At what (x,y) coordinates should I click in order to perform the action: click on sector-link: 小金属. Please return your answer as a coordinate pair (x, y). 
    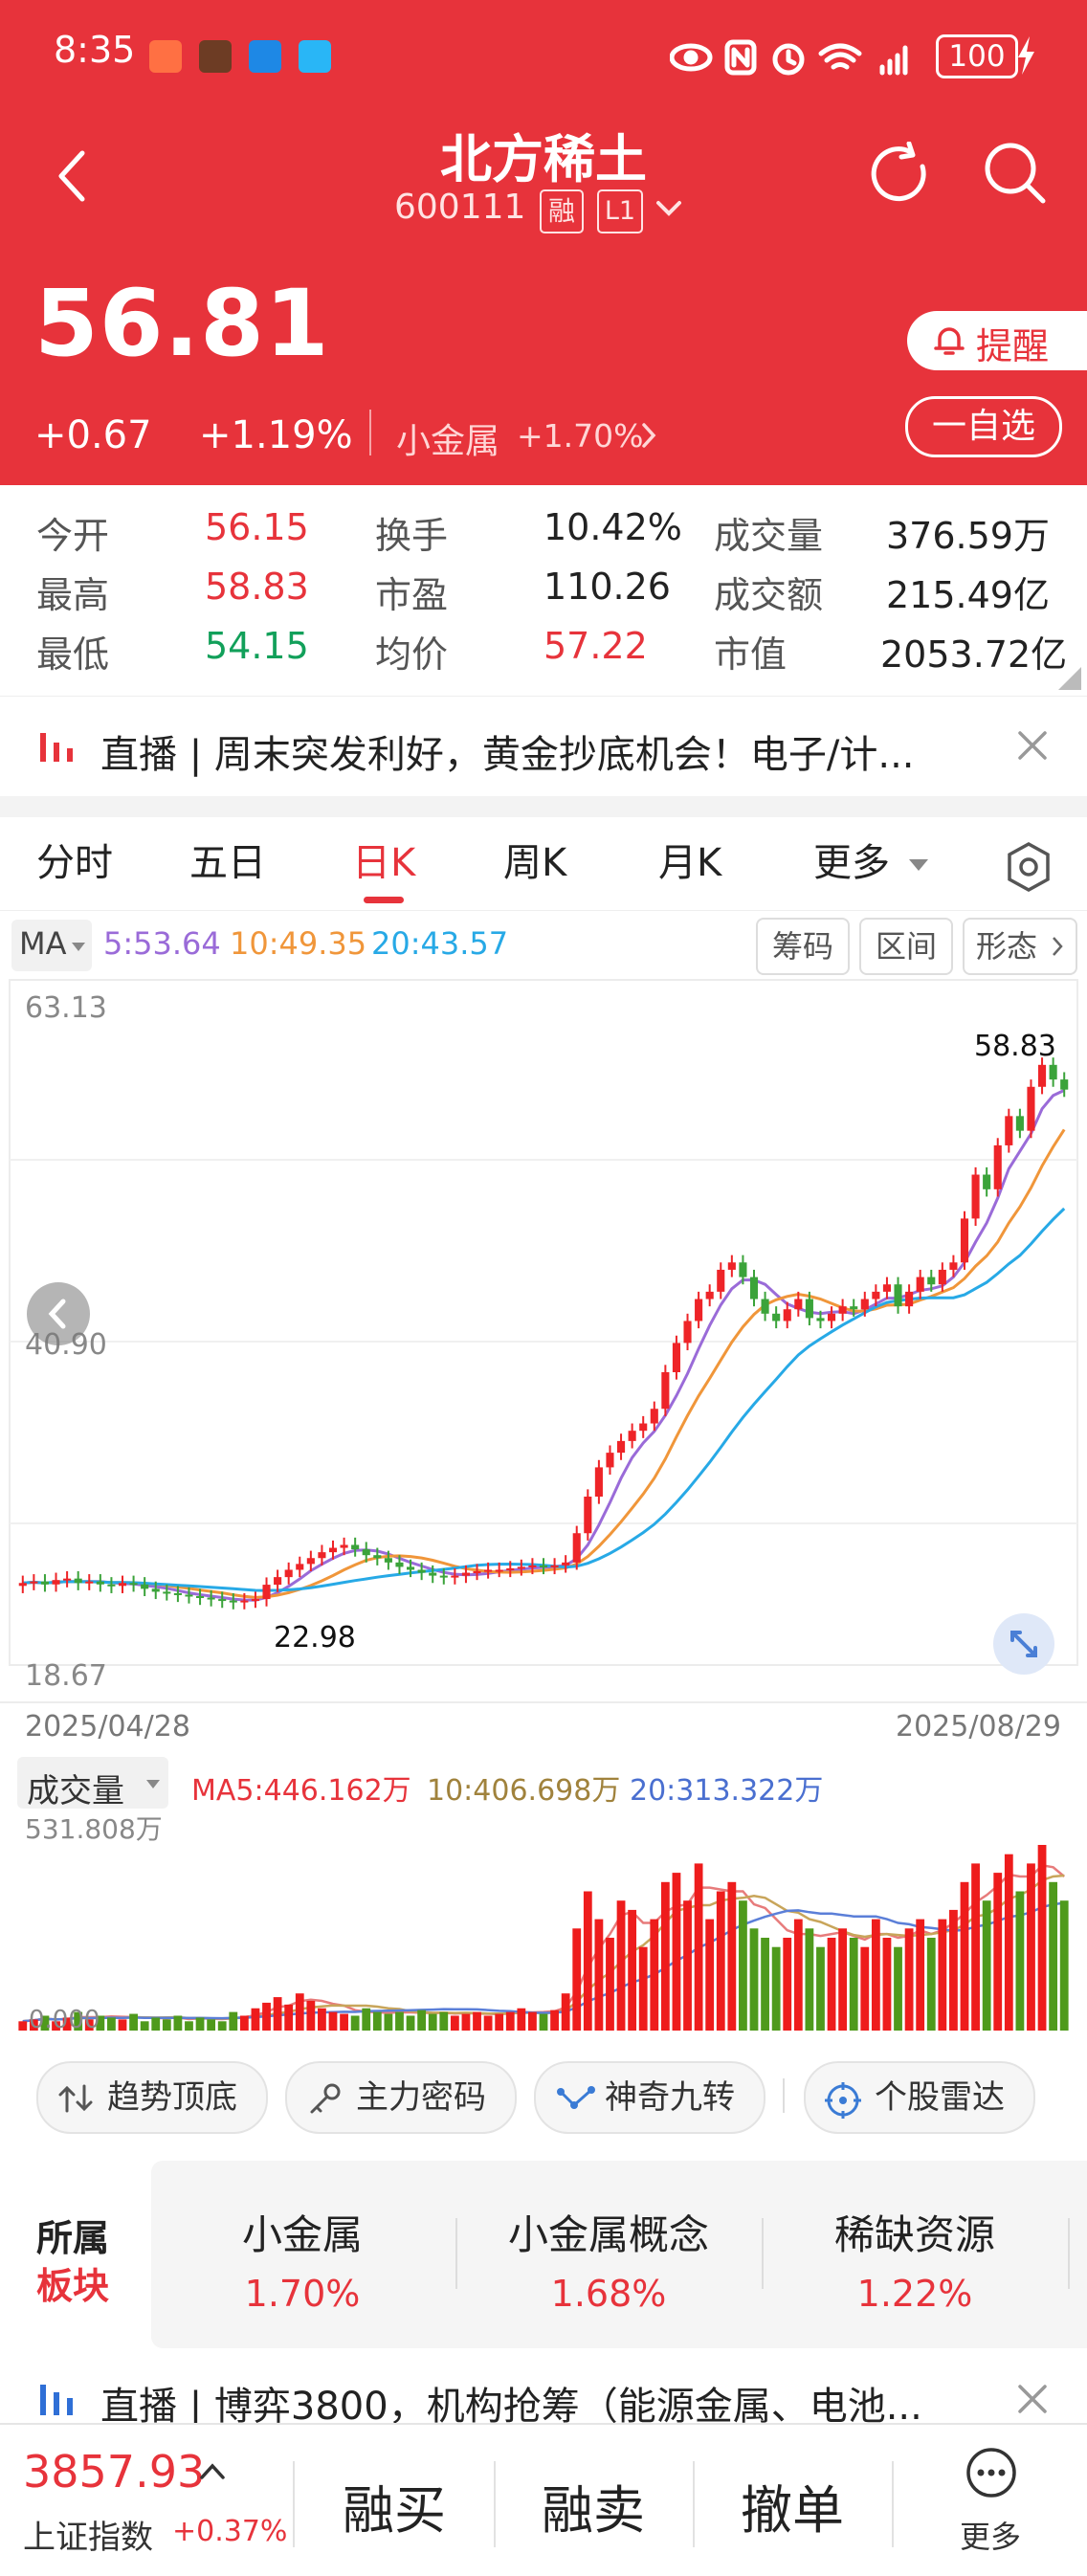
    Looking at the image, I should click on (448, 438).